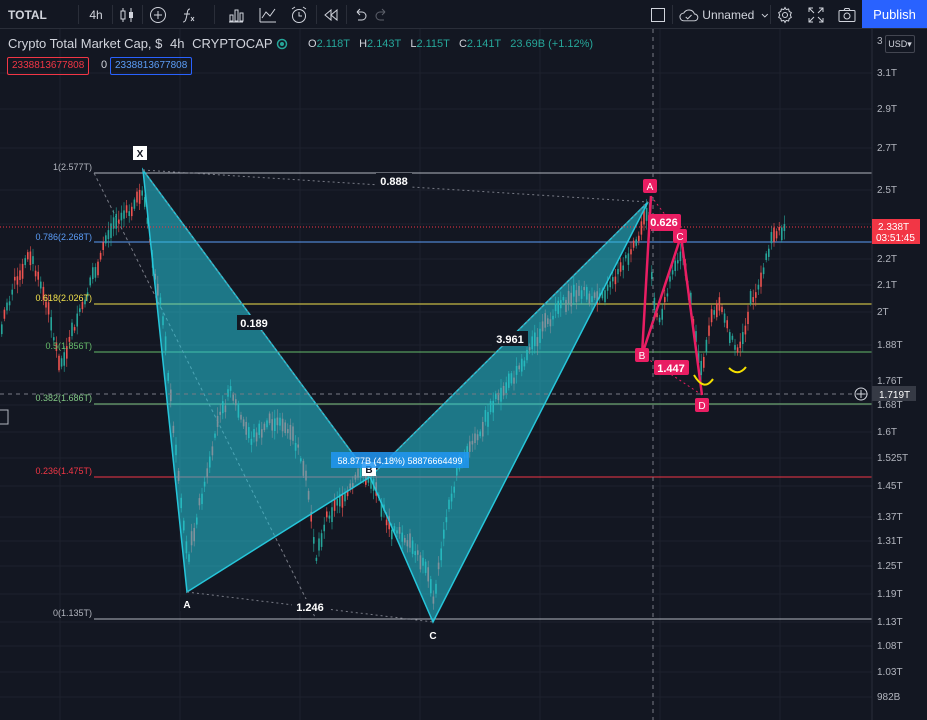 This screenshot has width=927, height=720. Describe the element at coordinates (765, 15) in the screenshot. I see `chevron-down-icon` at that location.